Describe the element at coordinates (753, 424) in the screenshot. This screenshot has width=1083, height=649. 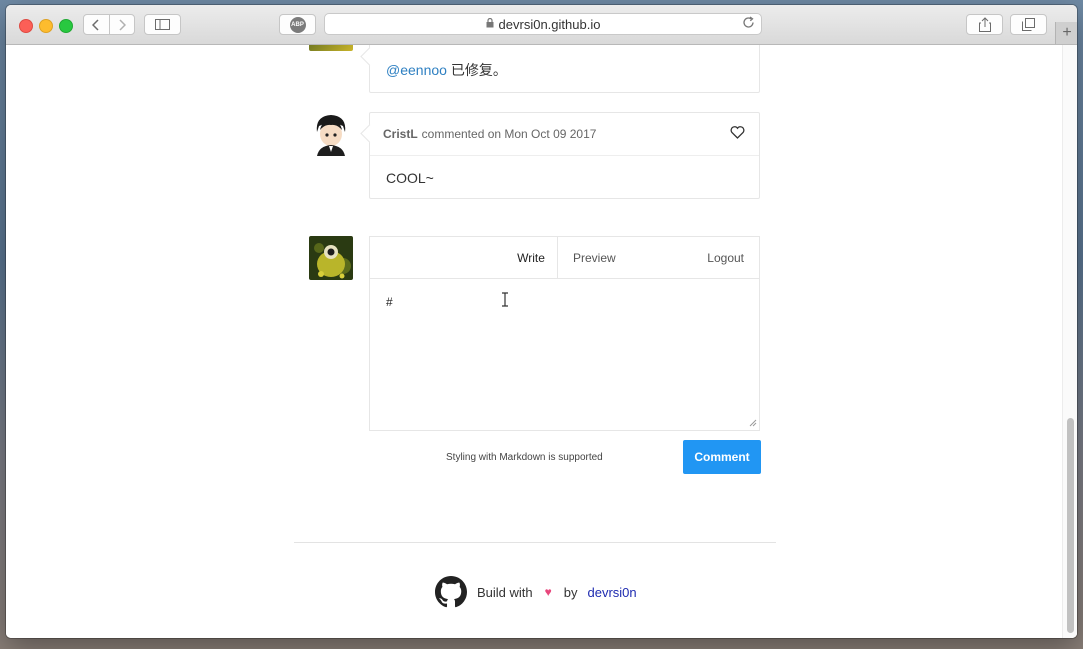
I see `resize-handle-icon` at that location.